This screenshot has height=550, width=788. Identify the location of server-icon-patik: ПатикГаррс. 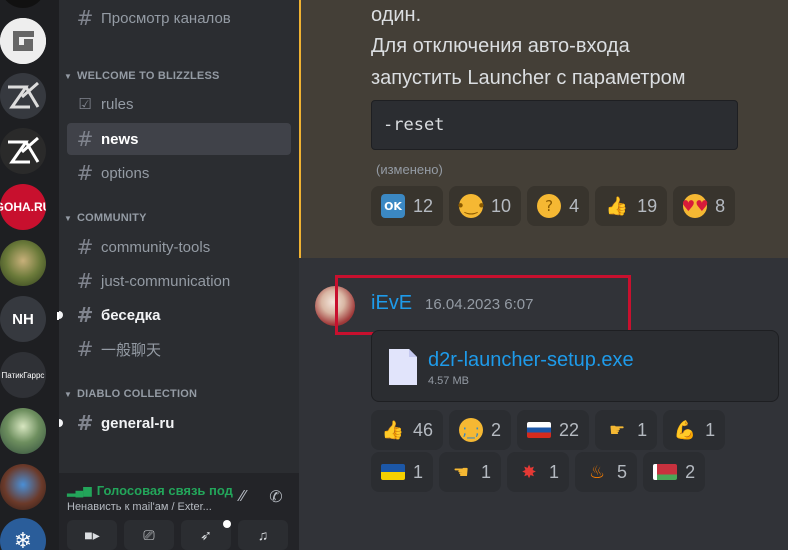
(23, 375).